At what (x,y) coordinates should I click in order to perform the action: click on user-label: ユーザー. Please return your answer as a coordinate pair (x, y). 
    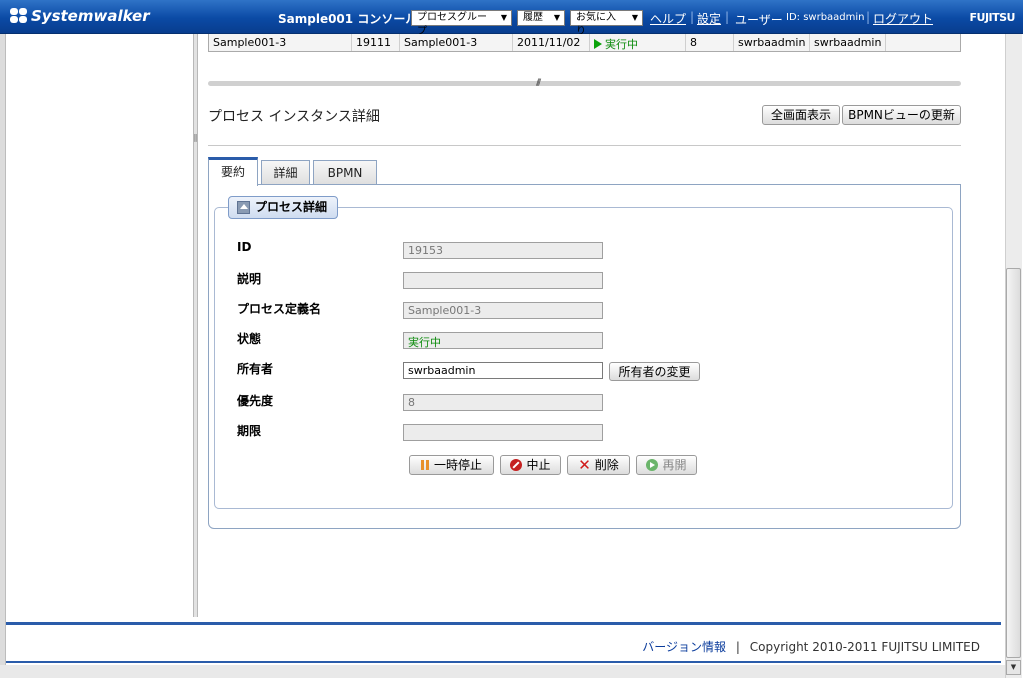
    Looking at the image, I should click on (759, 20).